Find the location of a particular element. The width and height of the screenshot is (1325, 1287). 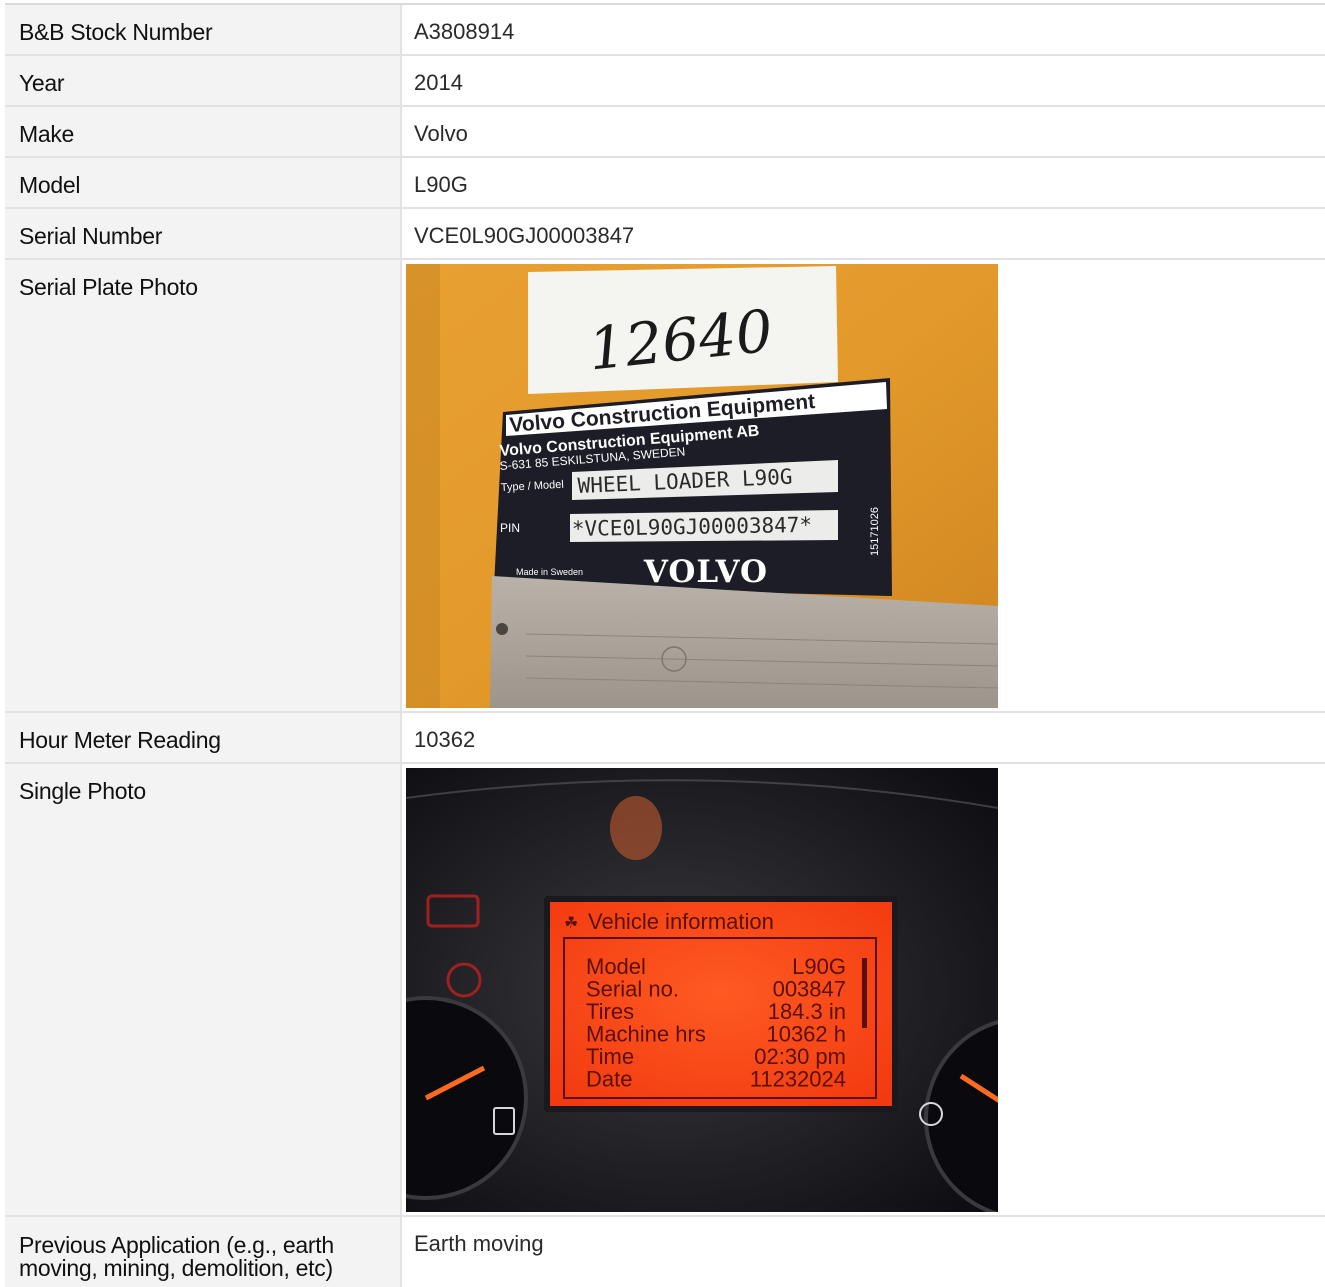

row-value-cell: 10362 is located at coordinates (863, 738).